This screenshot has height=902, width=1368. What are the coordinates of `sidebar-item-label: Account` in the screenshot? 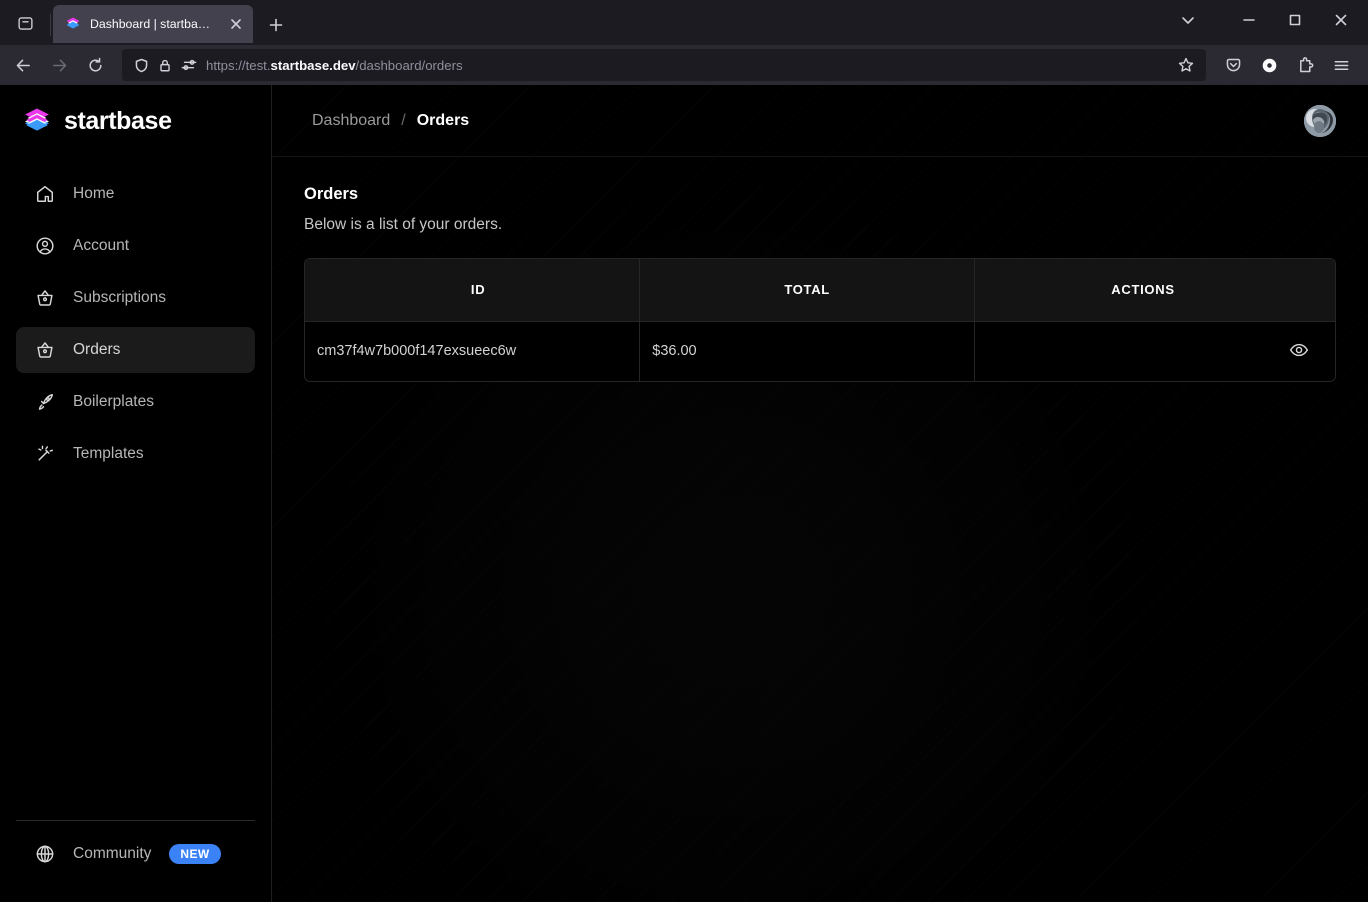 It's located at (101, 245).